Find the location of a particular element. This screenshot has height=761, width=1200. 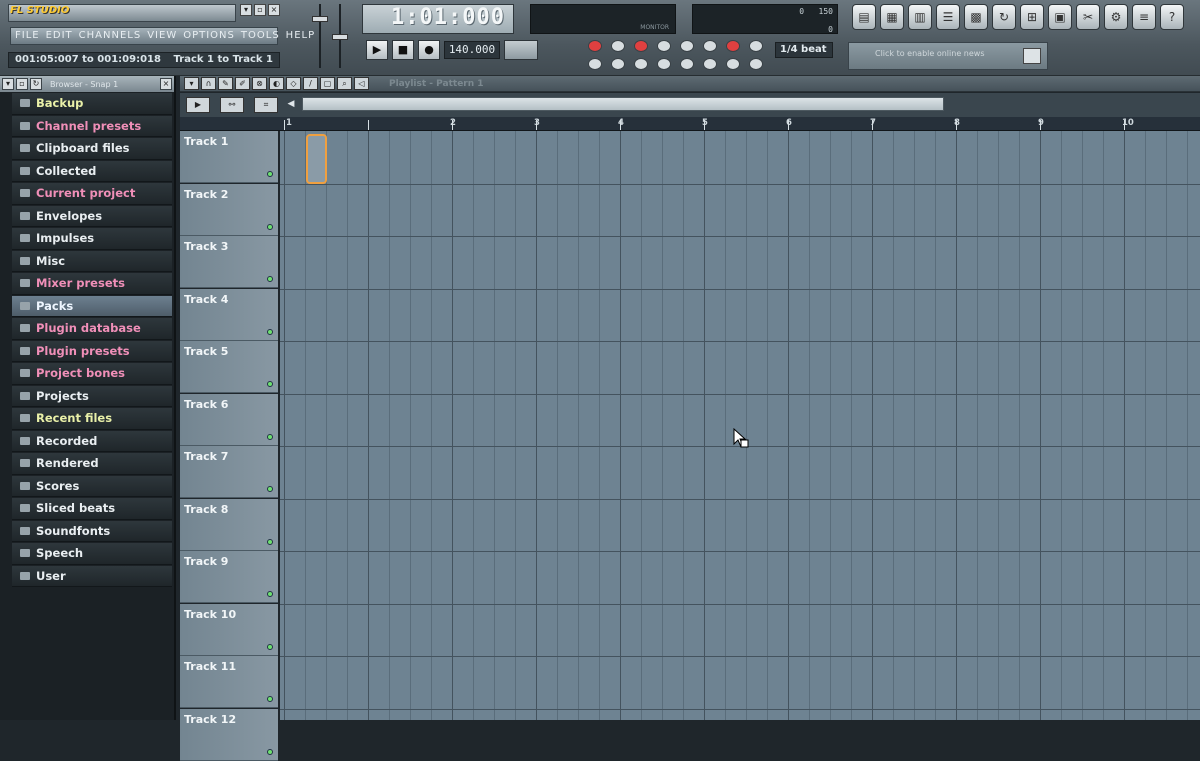

menu-view: VIEW is located at coordinates (162, 36).